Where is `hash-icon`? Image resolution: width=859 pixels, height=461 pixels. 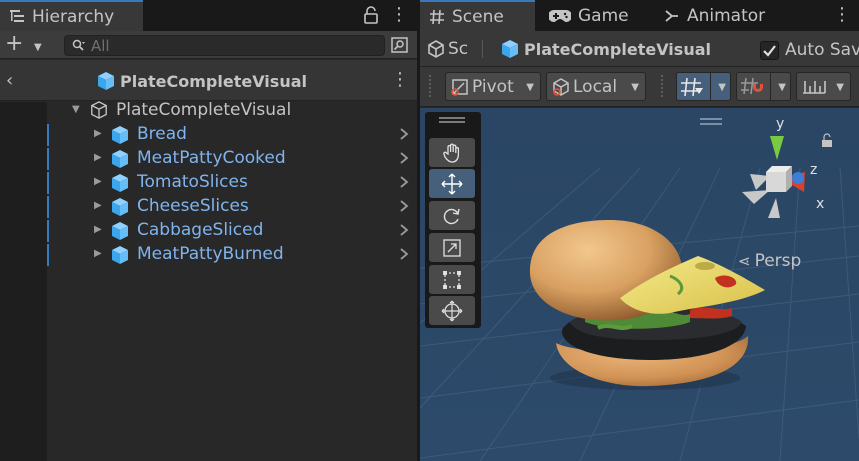
hash-icon is located at coordinates (437, 16).